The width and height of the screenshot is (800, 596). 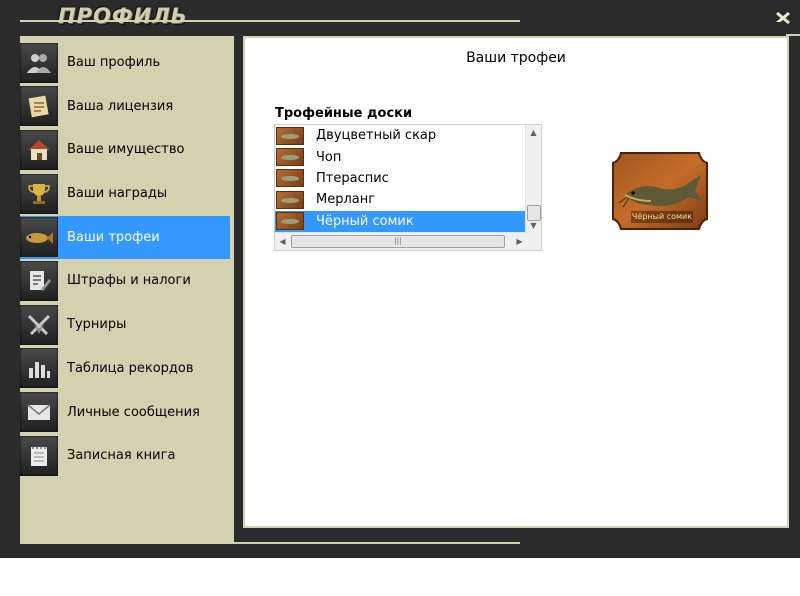 What do you see at coordinates (398, 241) in the screenshot?
I see `scroll-thumb: |||` at bounding box center [398, 241].